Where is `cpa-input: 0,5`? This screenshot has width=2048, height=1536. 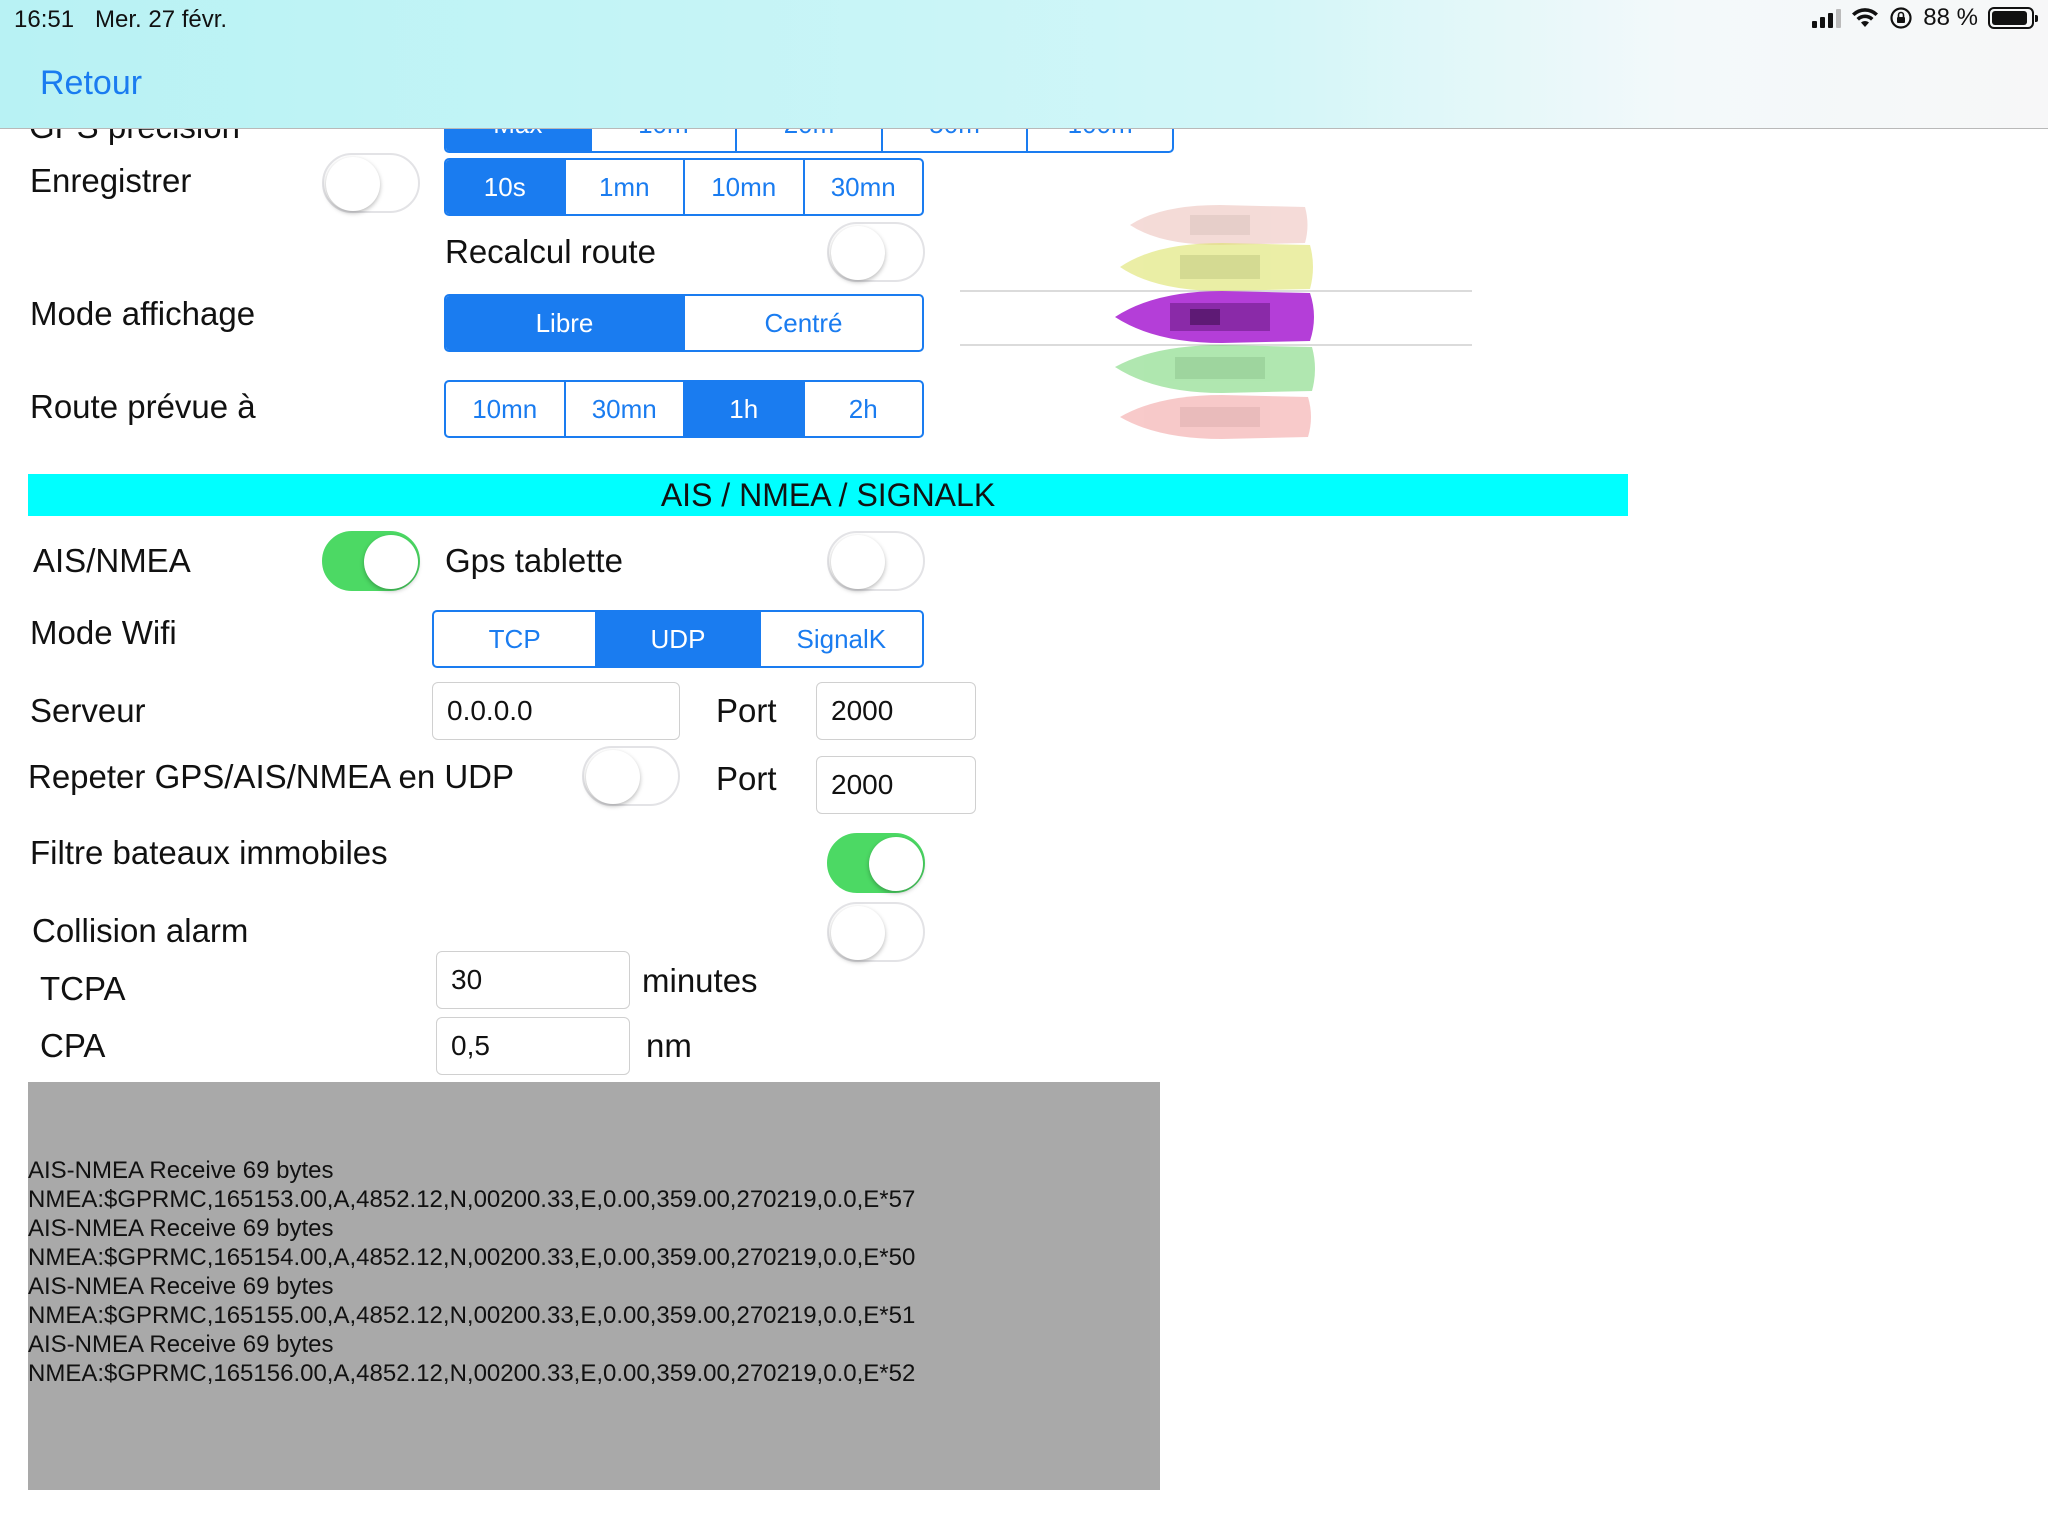
cpa-input: 0,5 is located at coordinates (533, 1046).